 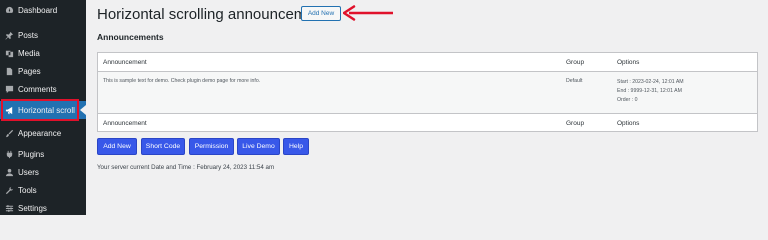 I want to click on table-footer: Announcement Group Options, so click(x=427, y=122).